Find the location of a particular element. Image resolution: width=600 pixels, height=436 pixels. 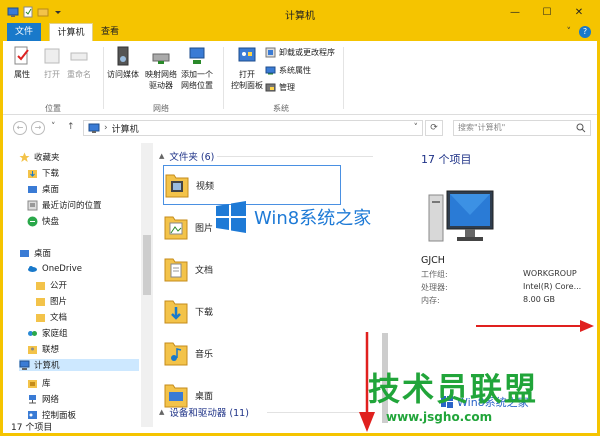

rename-label: 重命名 is located at coordinates (79, 74).